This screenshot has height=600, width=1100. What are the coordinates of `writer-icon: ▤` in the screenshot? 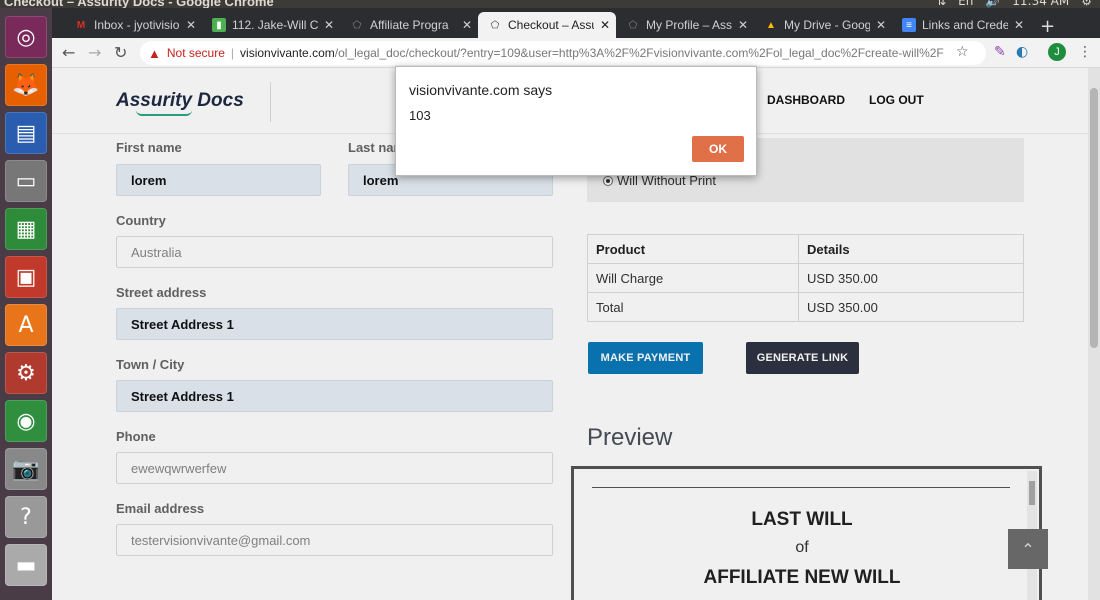 It's located at (26, 133).